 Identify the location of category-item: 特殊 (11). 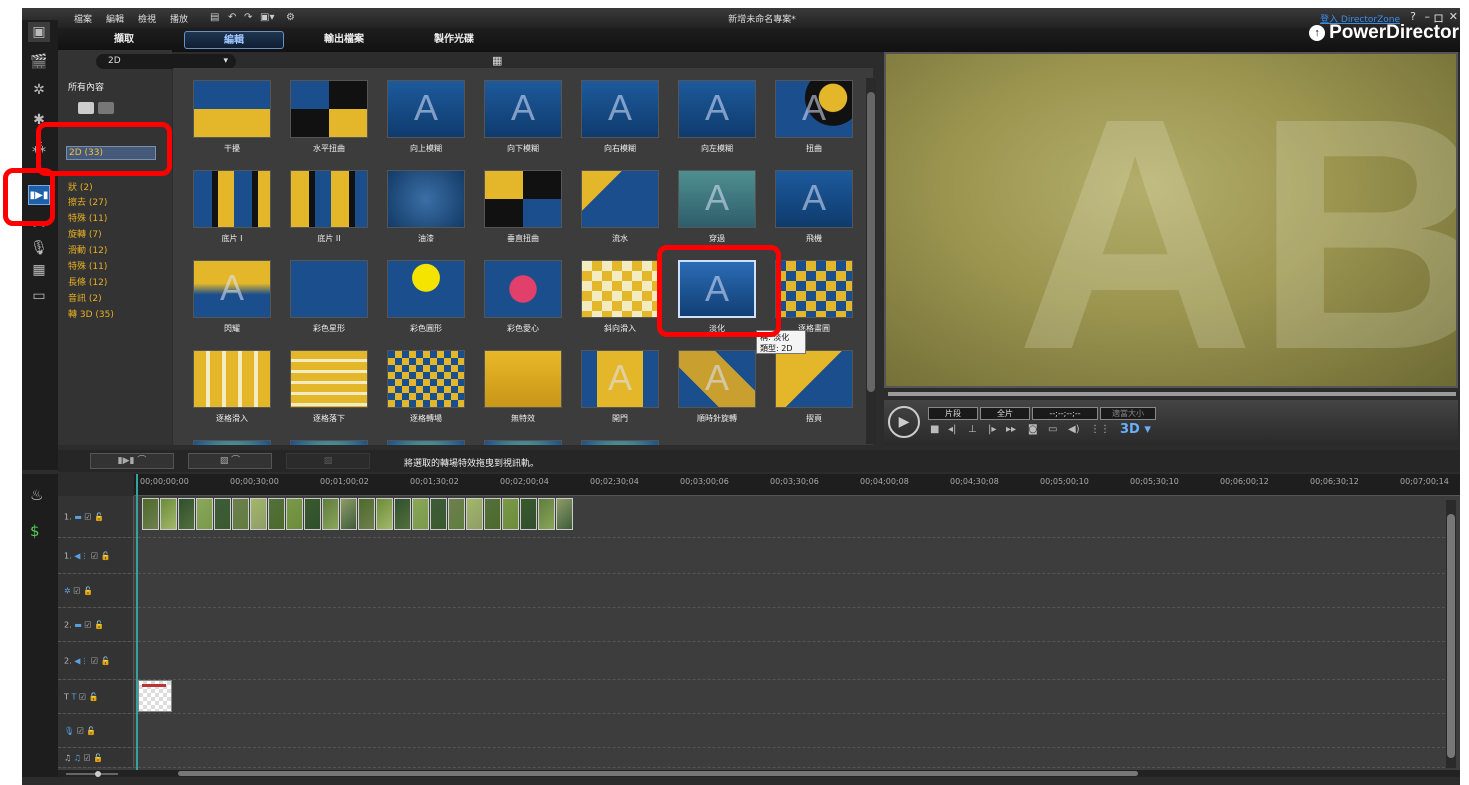
(87, 265).